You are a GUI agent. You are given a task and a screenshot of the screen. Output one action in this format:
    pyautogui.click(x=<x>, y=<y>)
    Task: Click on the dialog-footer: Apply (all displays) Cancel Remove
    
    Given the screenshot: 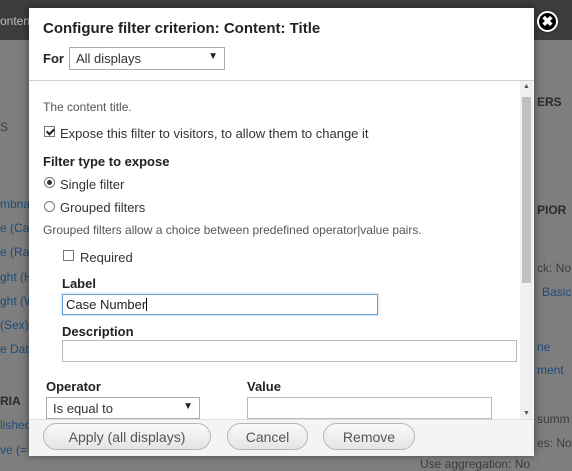 What is the action you would take?
    pyautogui.click(x=281, y=437)
    